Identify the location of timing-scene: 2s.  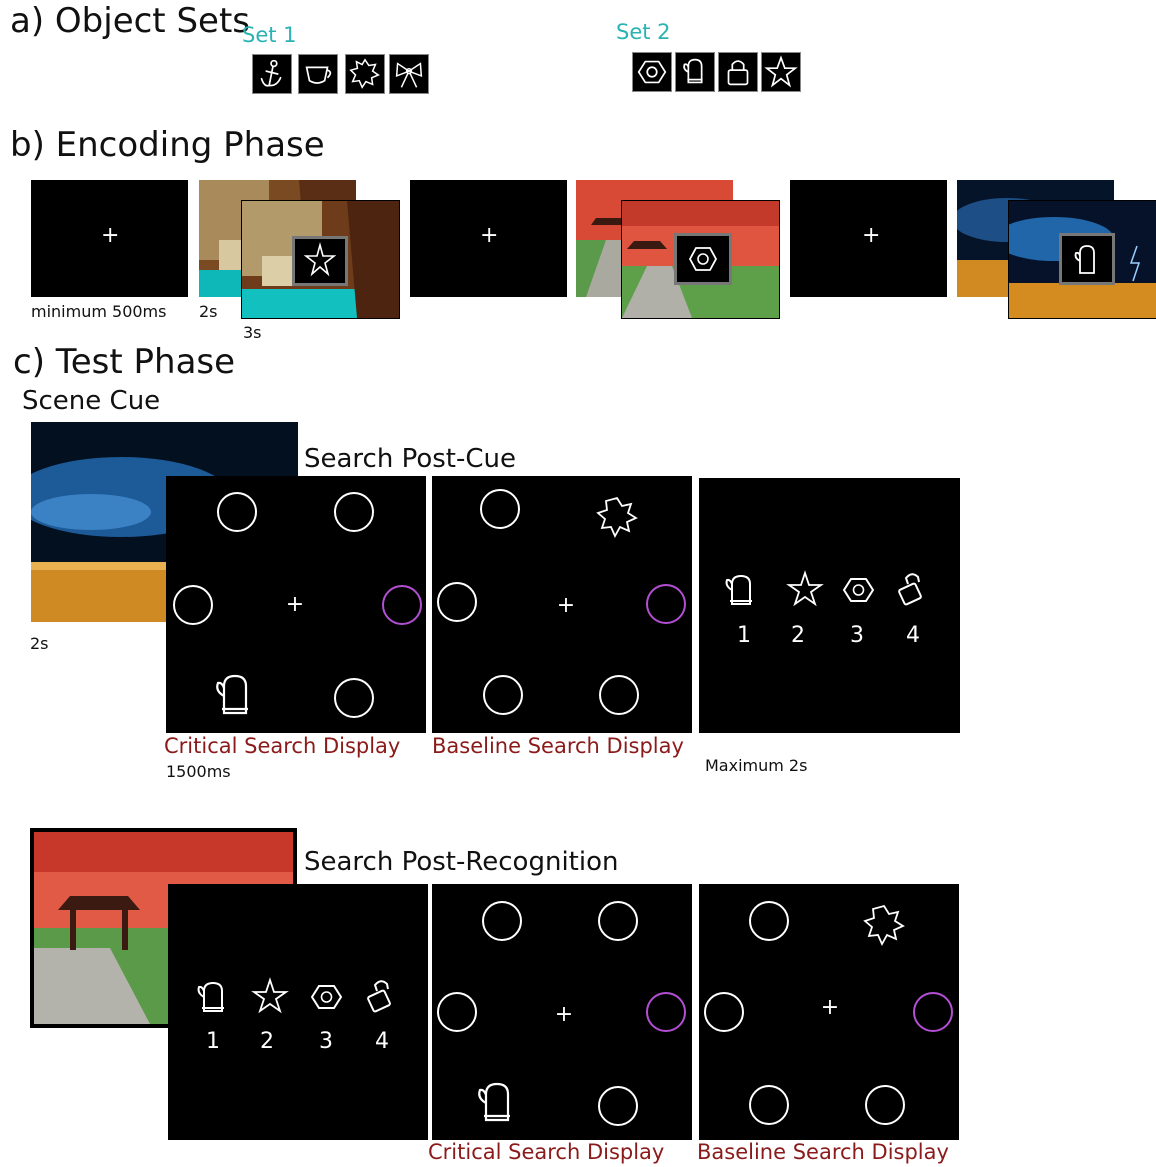
(208, 311).